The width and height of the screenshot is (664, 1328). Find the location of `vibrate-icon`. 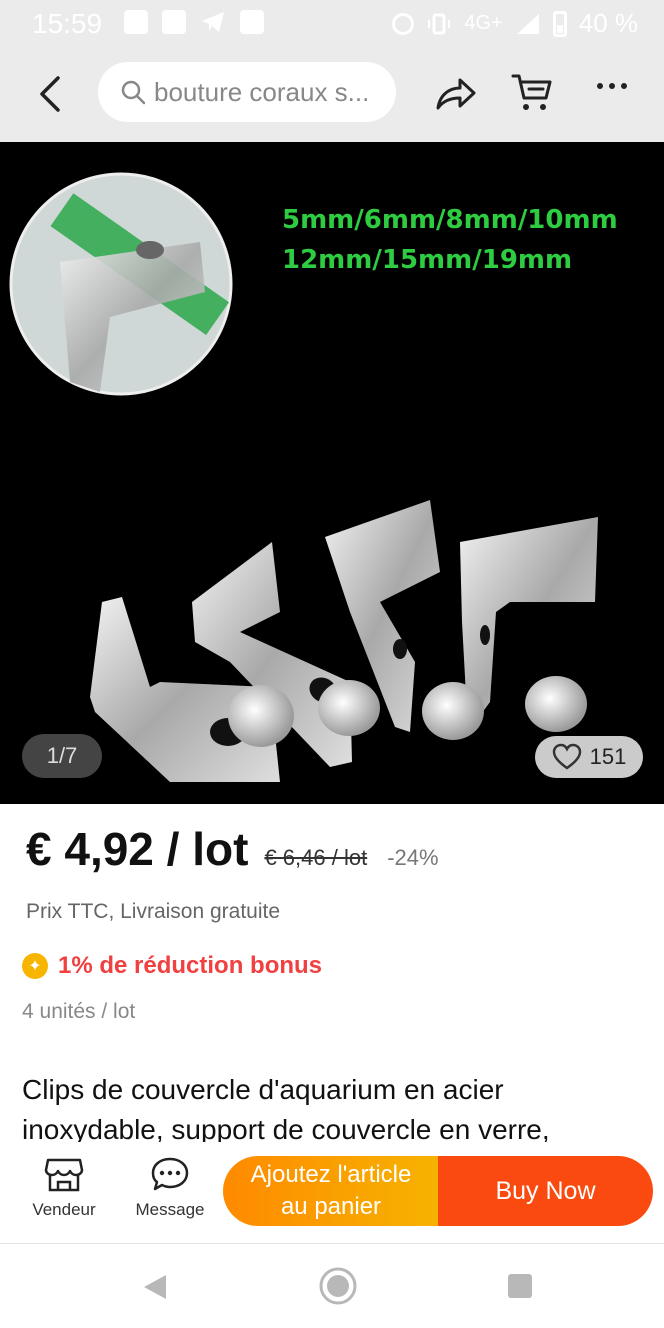

vibrate-icon is located at coordinates (439, 23).